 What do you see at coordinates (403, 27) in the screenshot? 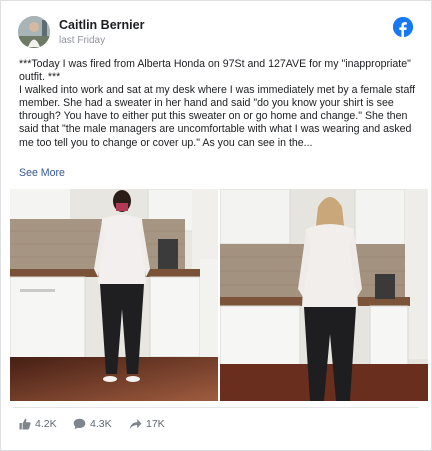
I see `facebook-logo-icon` at bounding box center [403, 27].